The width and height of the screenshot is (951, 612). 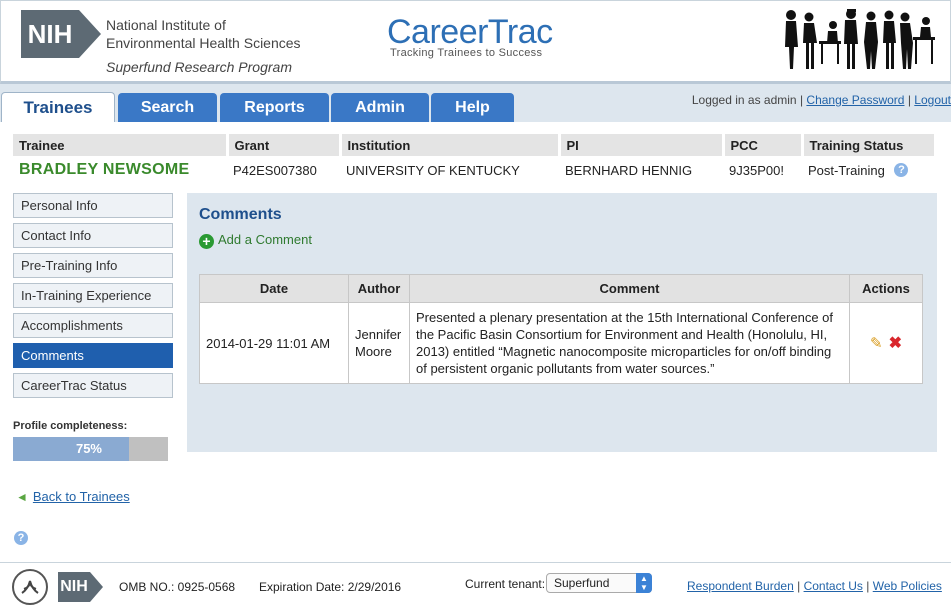 I want to click on hhs-logo, so click(x=30, y=587).